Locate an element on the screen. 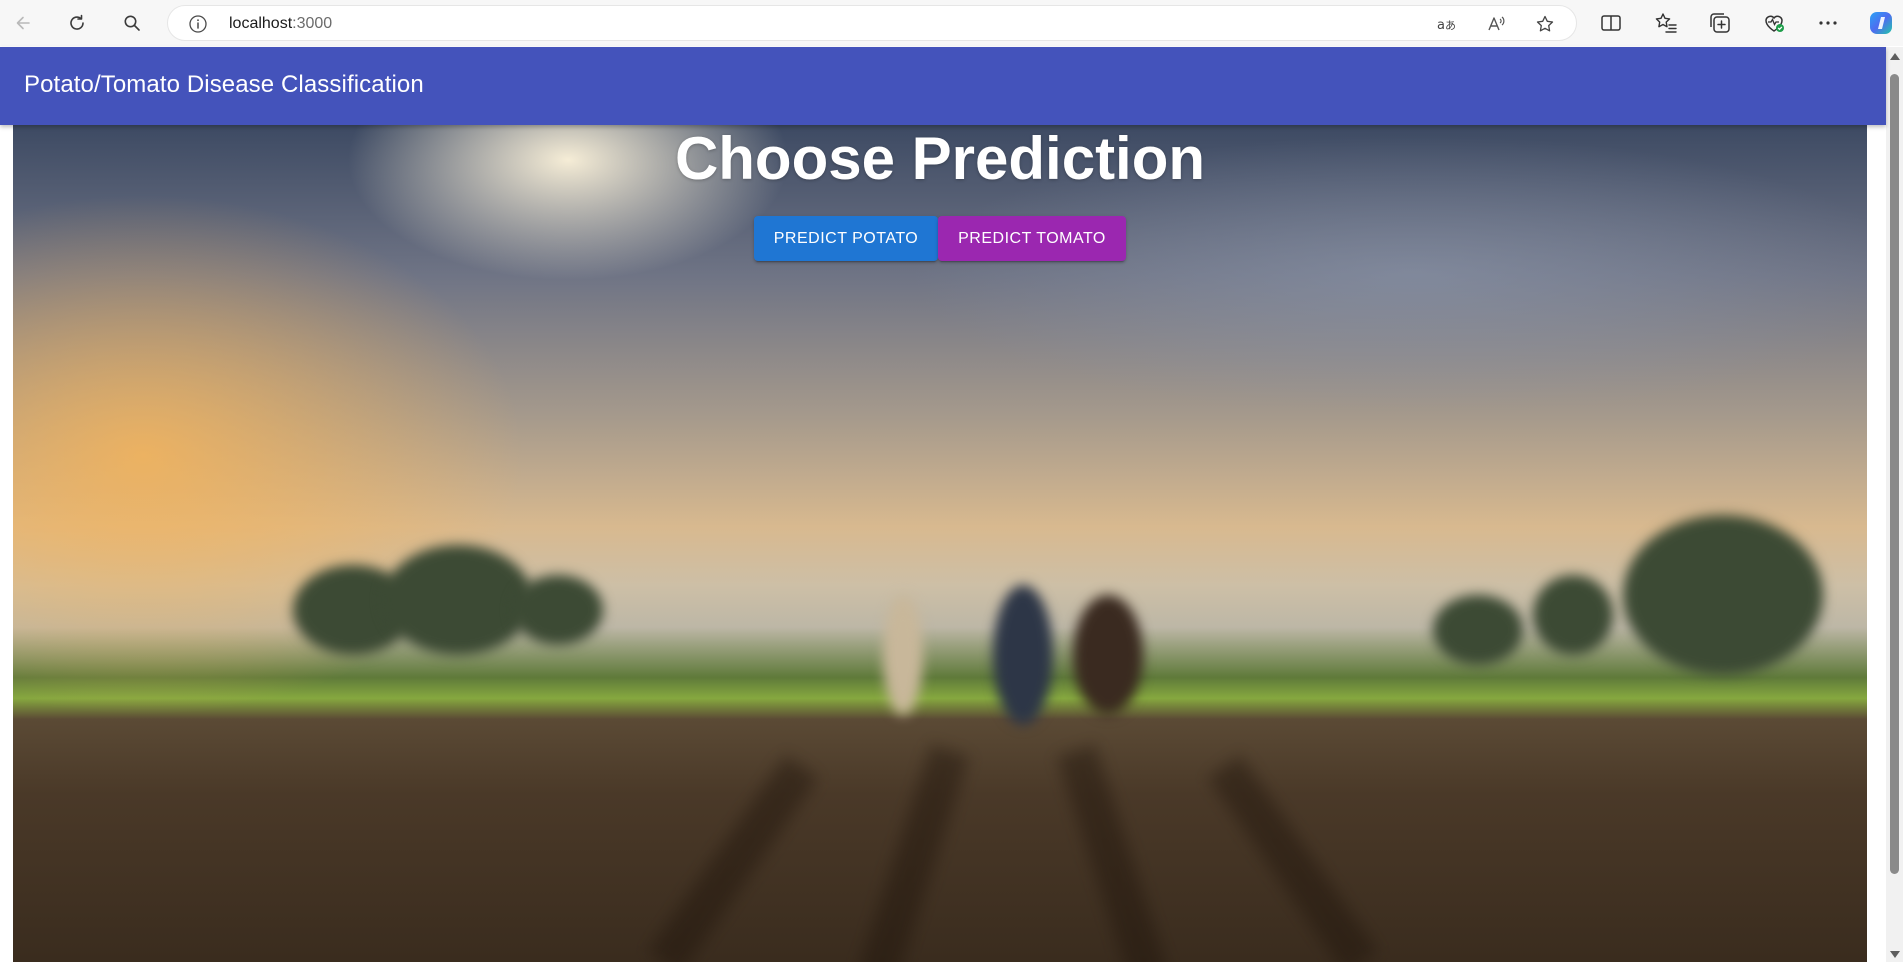 The width and height of the screenshot is (1903, 962). app-bar: Potato/Tomato Disease Classification is located at coordinates (943, 86).